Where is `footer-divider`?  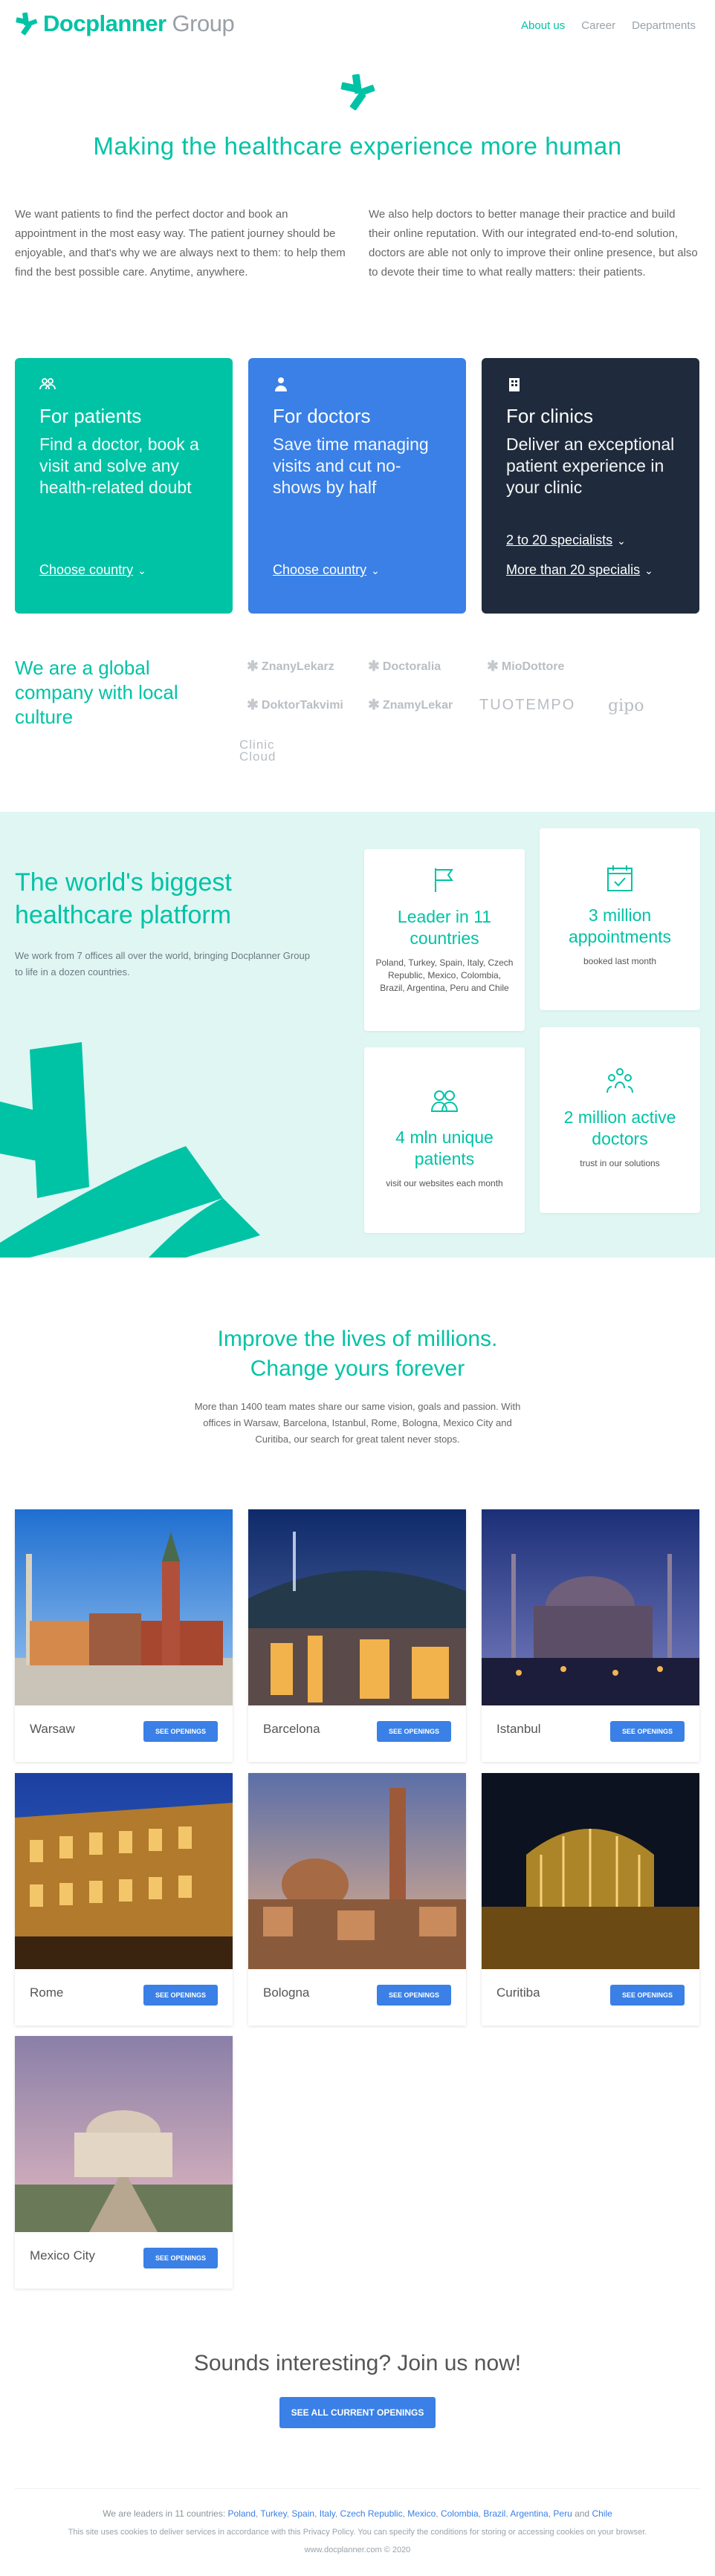
footer-divider is located at coordinates (357, 2489).